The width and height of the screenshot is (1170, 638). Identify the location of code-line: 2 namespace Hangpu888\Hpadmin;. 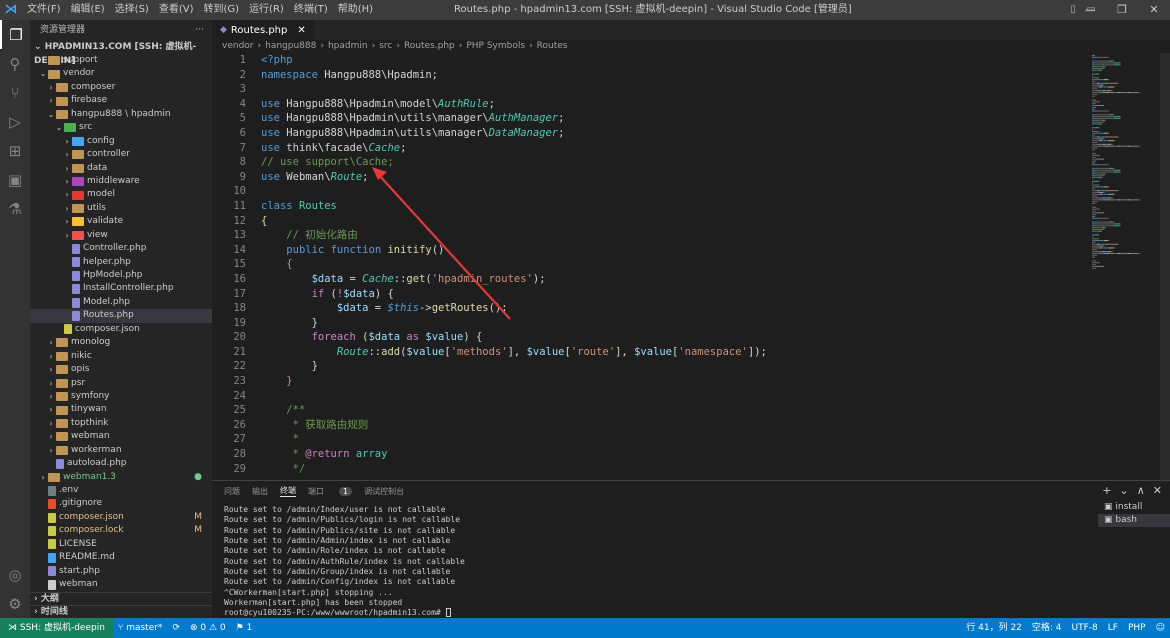
(652, 75).